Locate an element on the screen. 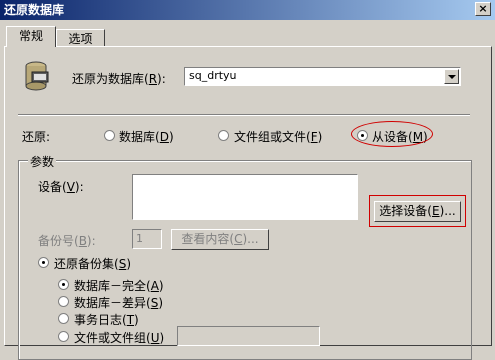 The width and height of the screenshot is (495, 360). restore-as-database-value: sq_drtyu is located at coordinates (213, 75).